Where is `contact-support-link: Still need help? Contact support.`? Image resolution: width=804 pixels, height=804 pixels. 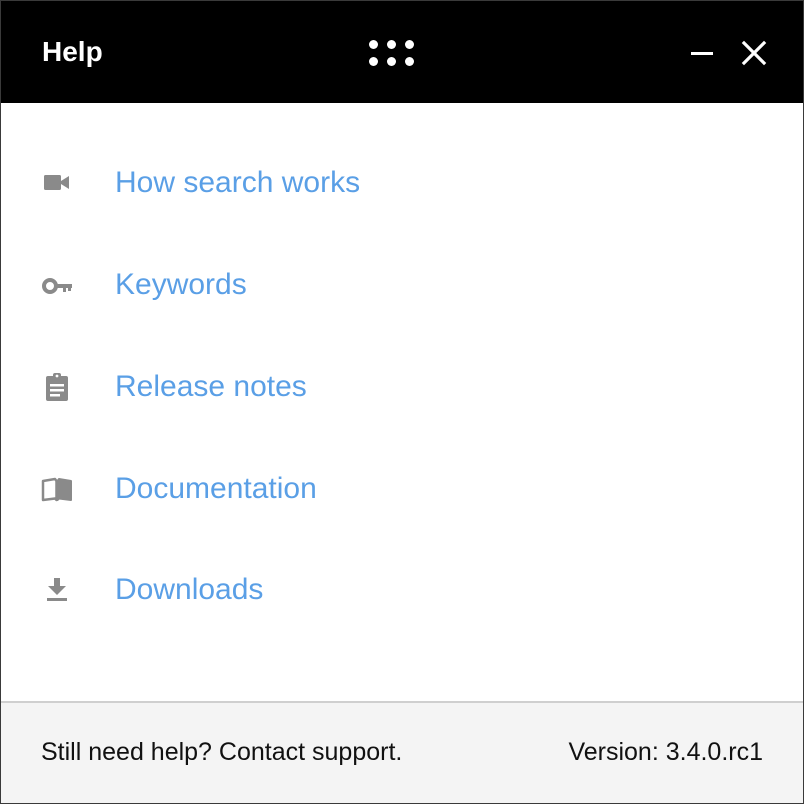 contact-support-link: Still need help? Contact support. is located at coordinates (221, 752).